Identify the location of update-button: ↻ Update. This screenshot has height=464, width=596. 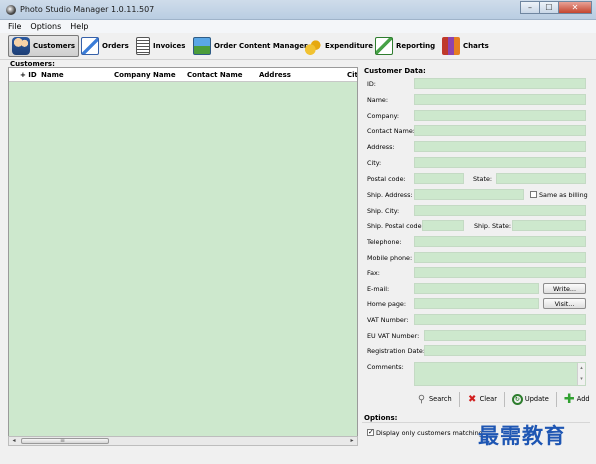
(530, 399).